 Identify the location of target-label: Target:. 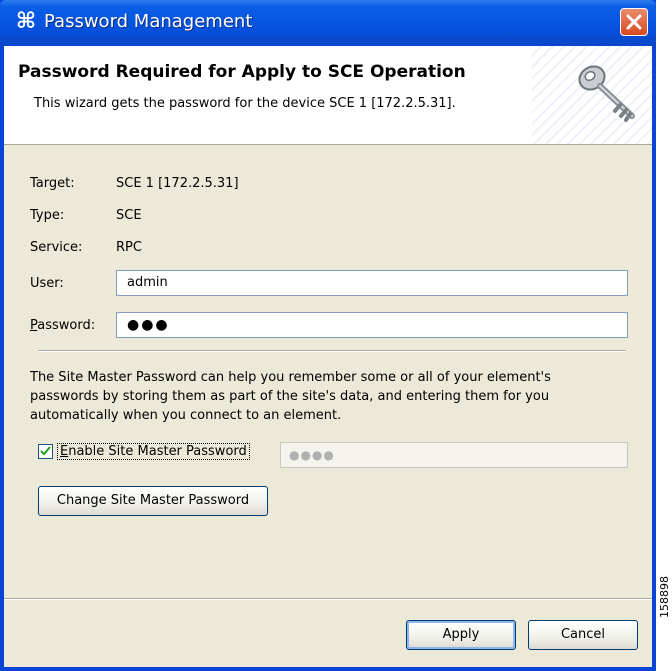
(52, 183).